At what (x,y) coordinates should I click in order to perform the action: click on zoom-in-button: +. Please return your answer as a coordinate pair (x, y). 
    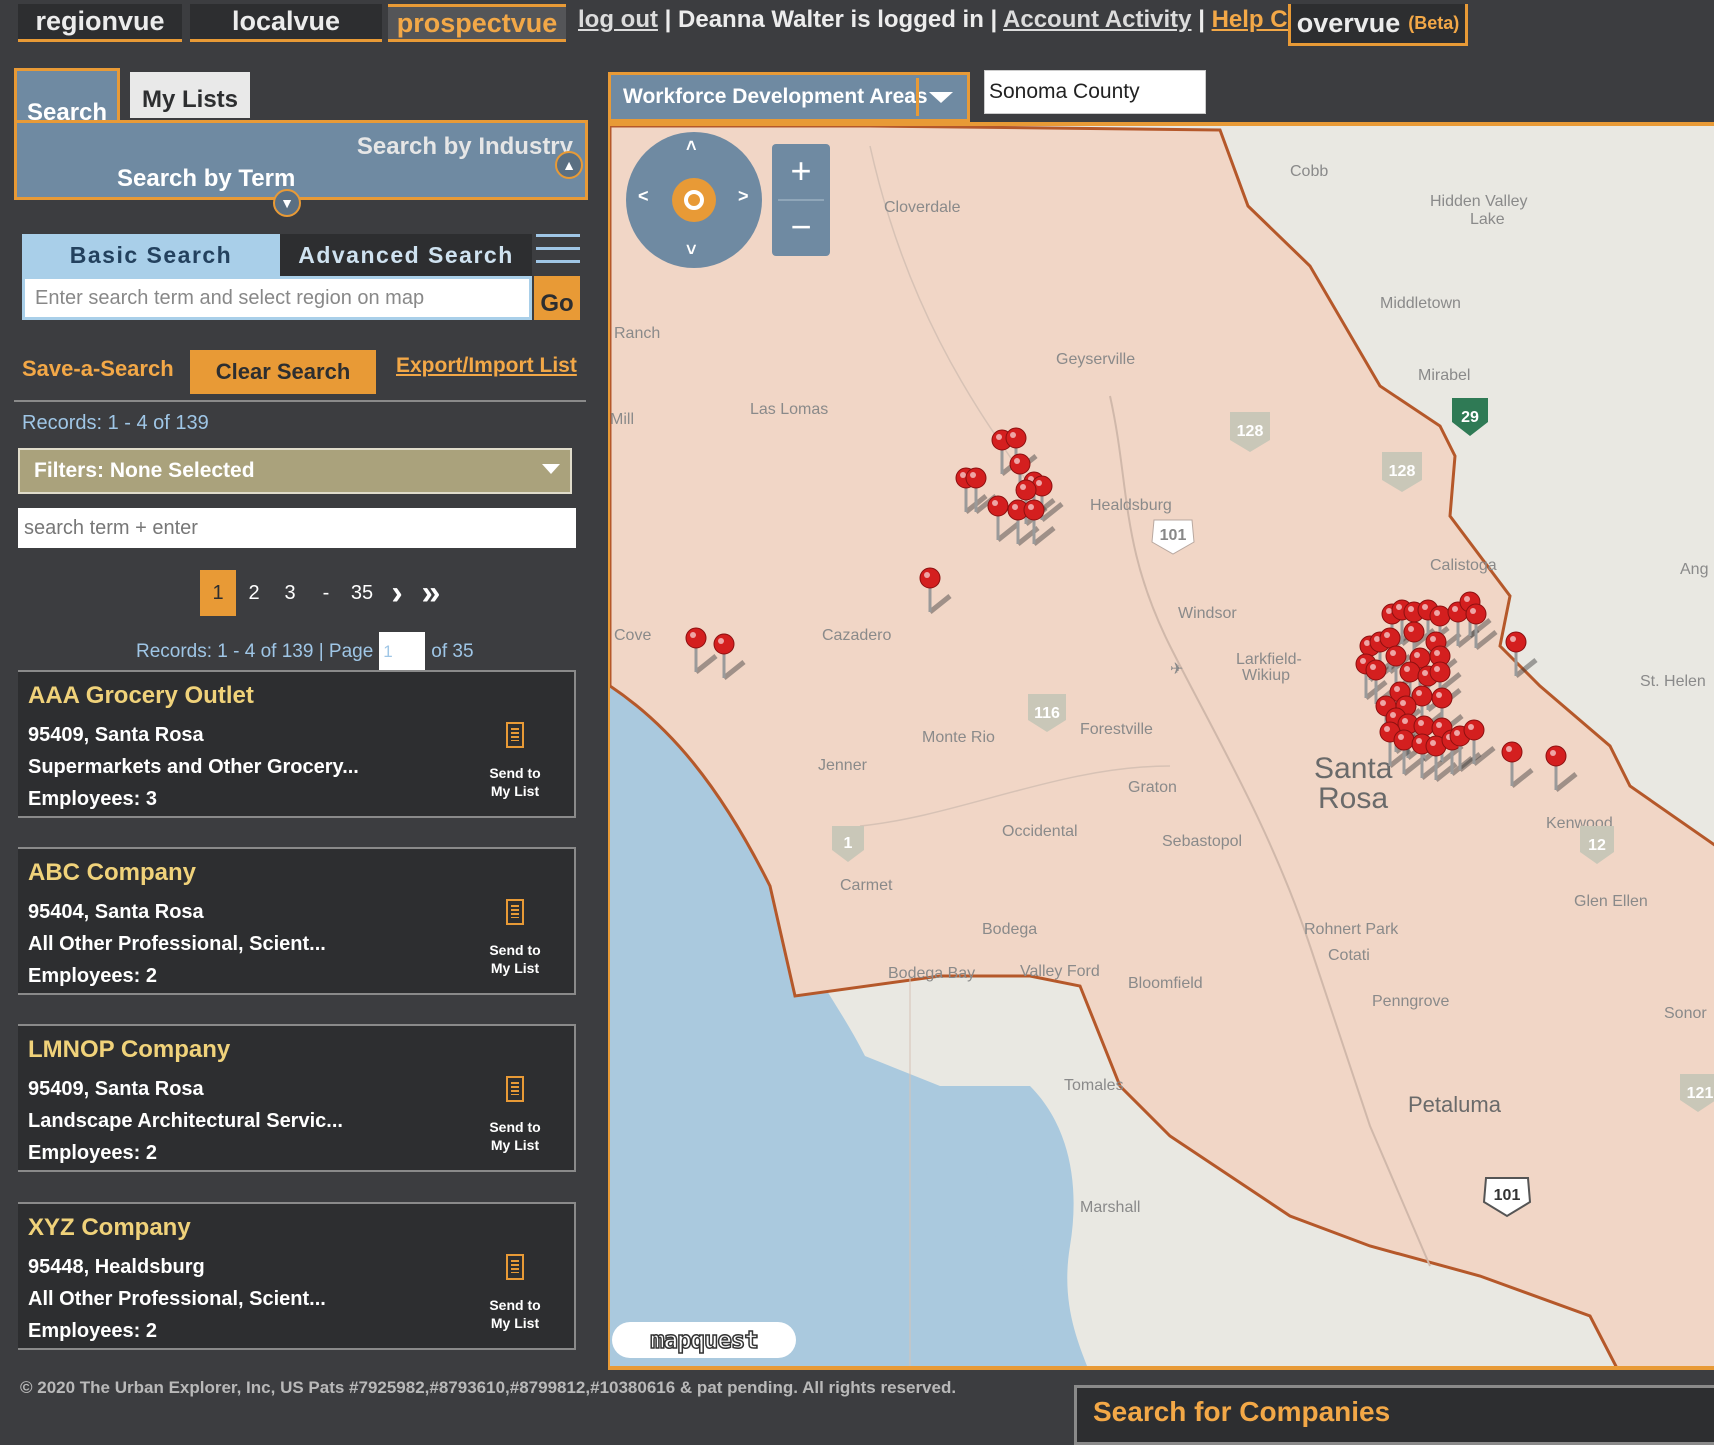
    Looking at the image, I should click on (801, 171).